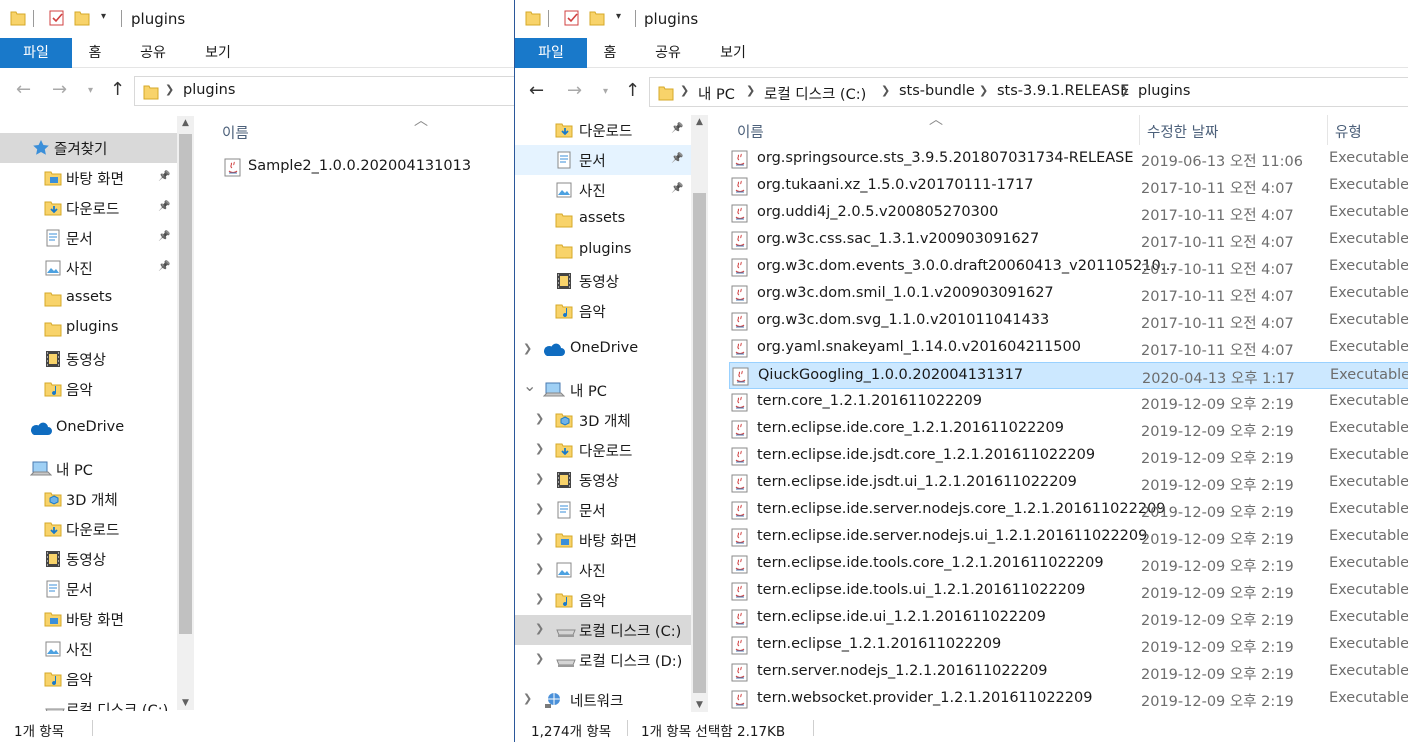  What do you see at coordinates (88, 702) in the screenshot?
I see `sidebar-item: 로컬 디스크 (C:)` at bounding box center [88, 702].